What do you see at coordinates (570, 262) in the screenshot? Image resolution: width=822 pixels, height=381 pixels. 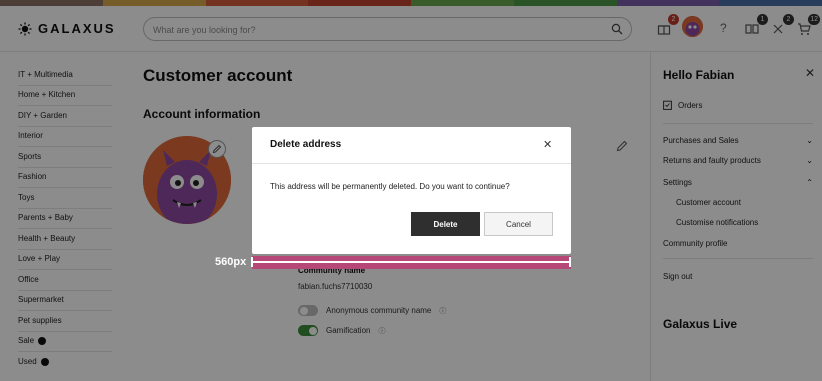 I see `measurement-tick-right` at bounding box center [570, 262].